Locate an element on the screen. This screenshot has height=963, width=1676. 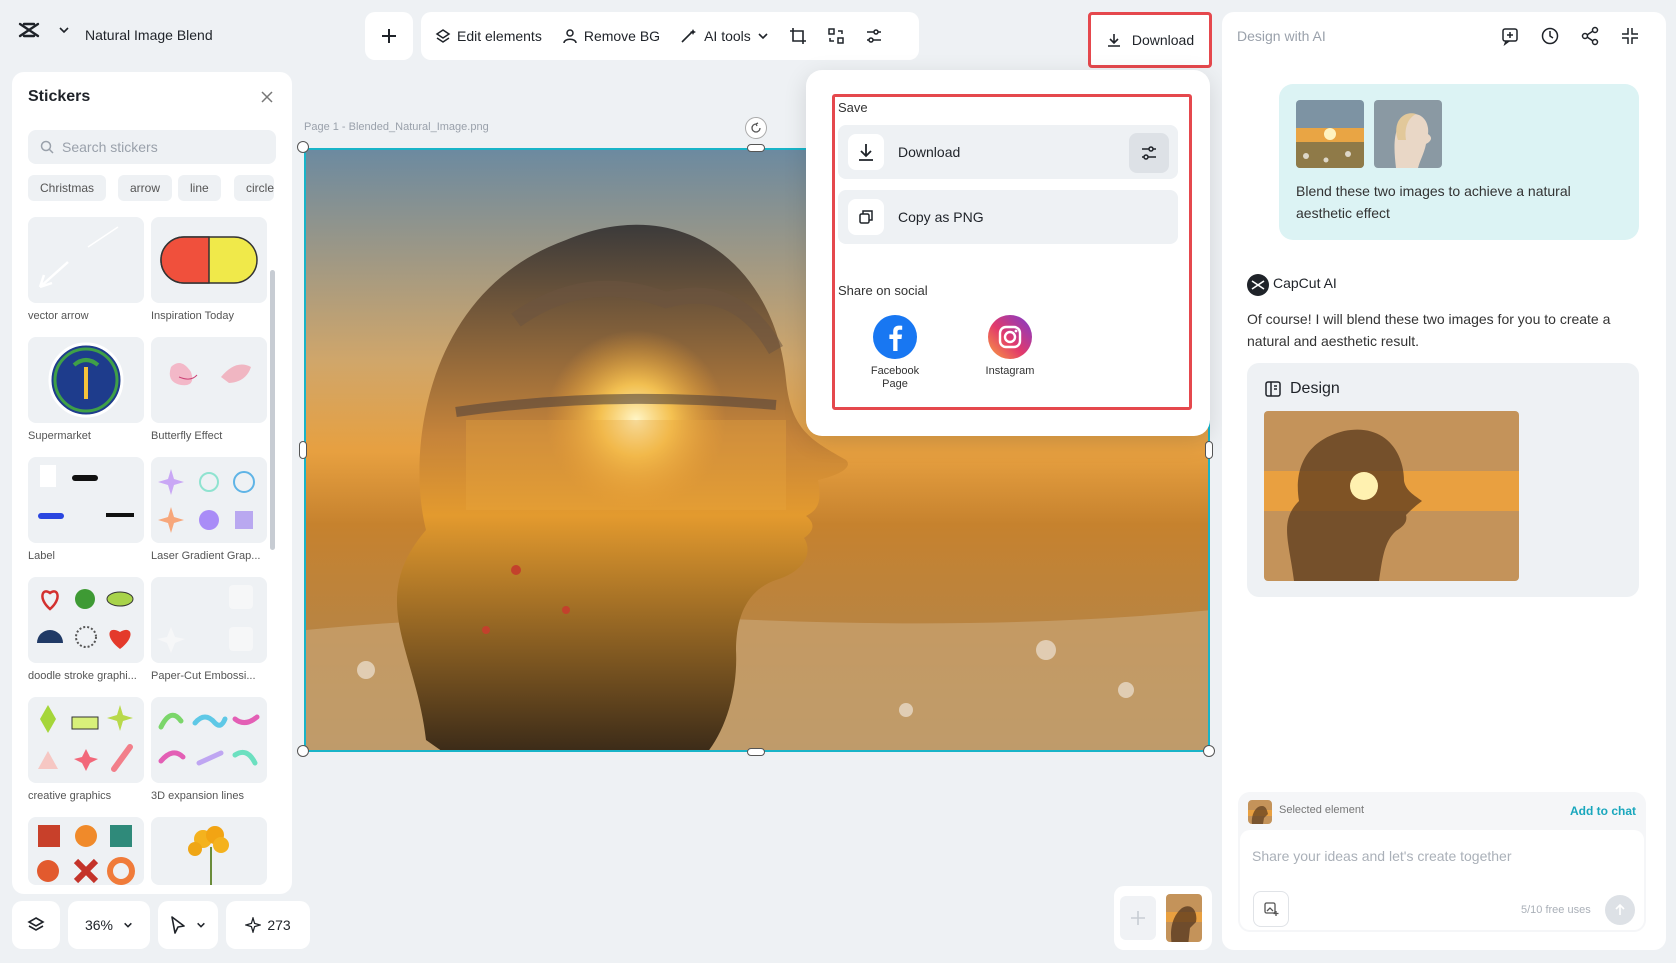
new-chat-icon is located at coordinates (1510, 36).